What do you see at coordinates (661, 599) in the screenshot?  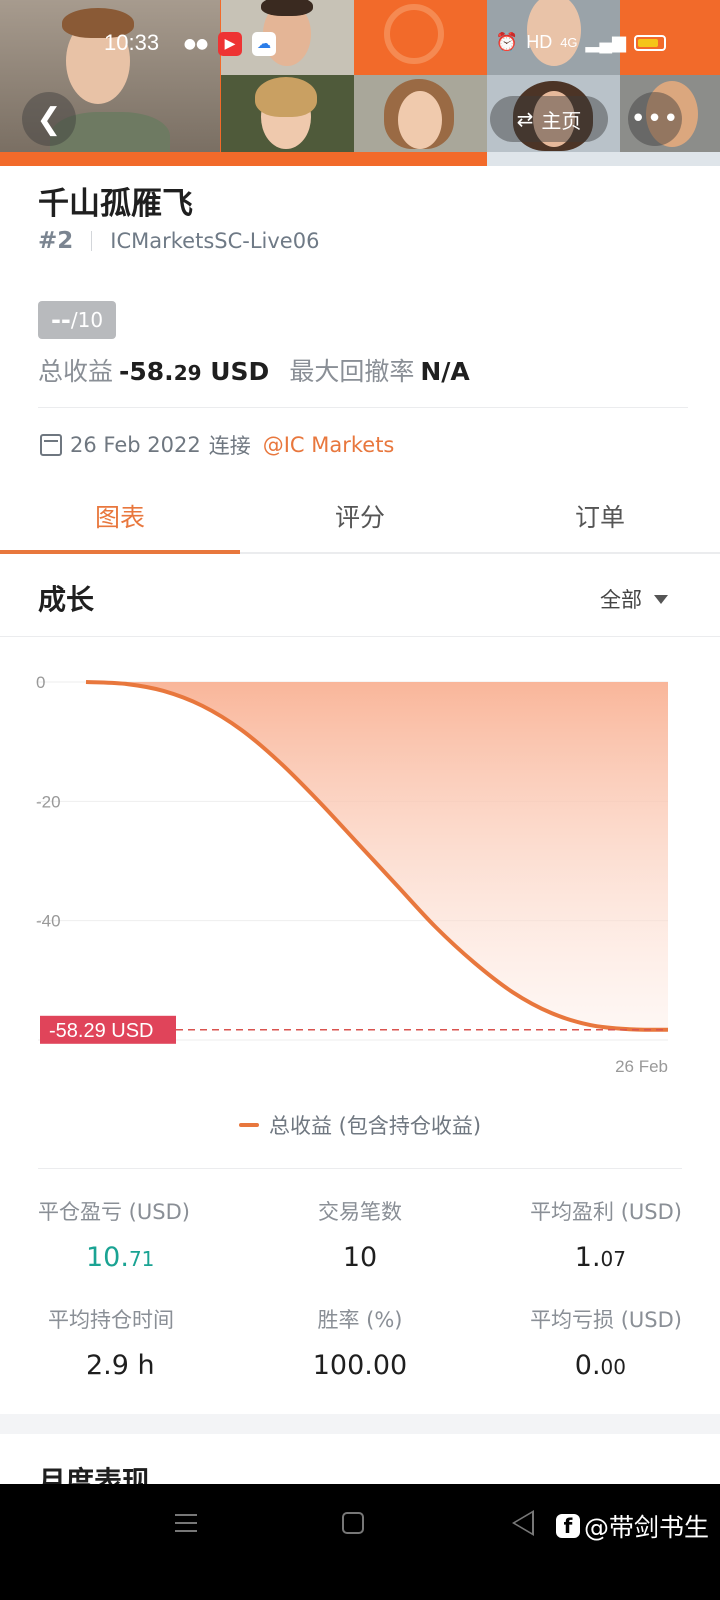 I see `caret-down-icon` at bounding box center [661, 599].